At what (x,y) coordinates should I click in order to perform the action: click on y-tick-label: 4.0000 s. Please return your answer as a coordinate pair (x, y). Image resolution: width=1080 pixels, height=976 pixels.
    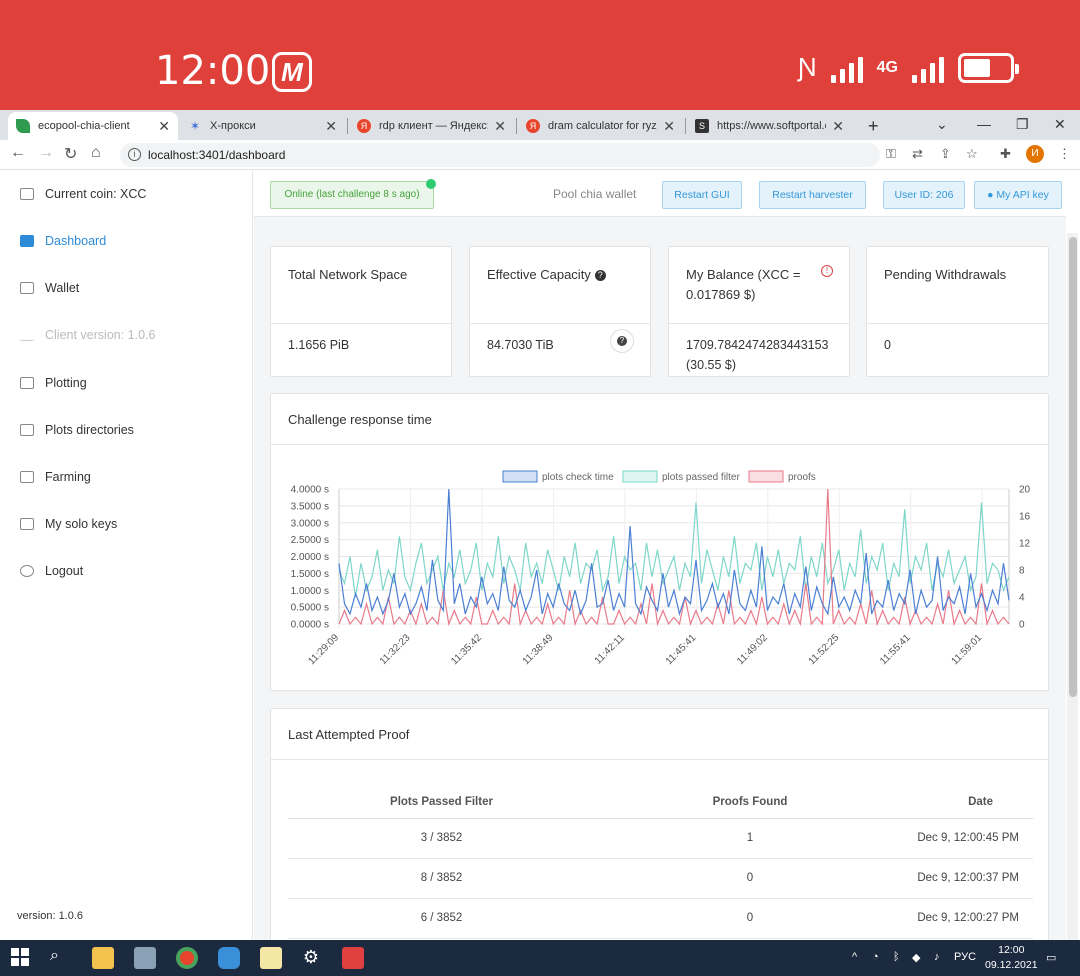
    Looking at the image, I should click on (310, 490).